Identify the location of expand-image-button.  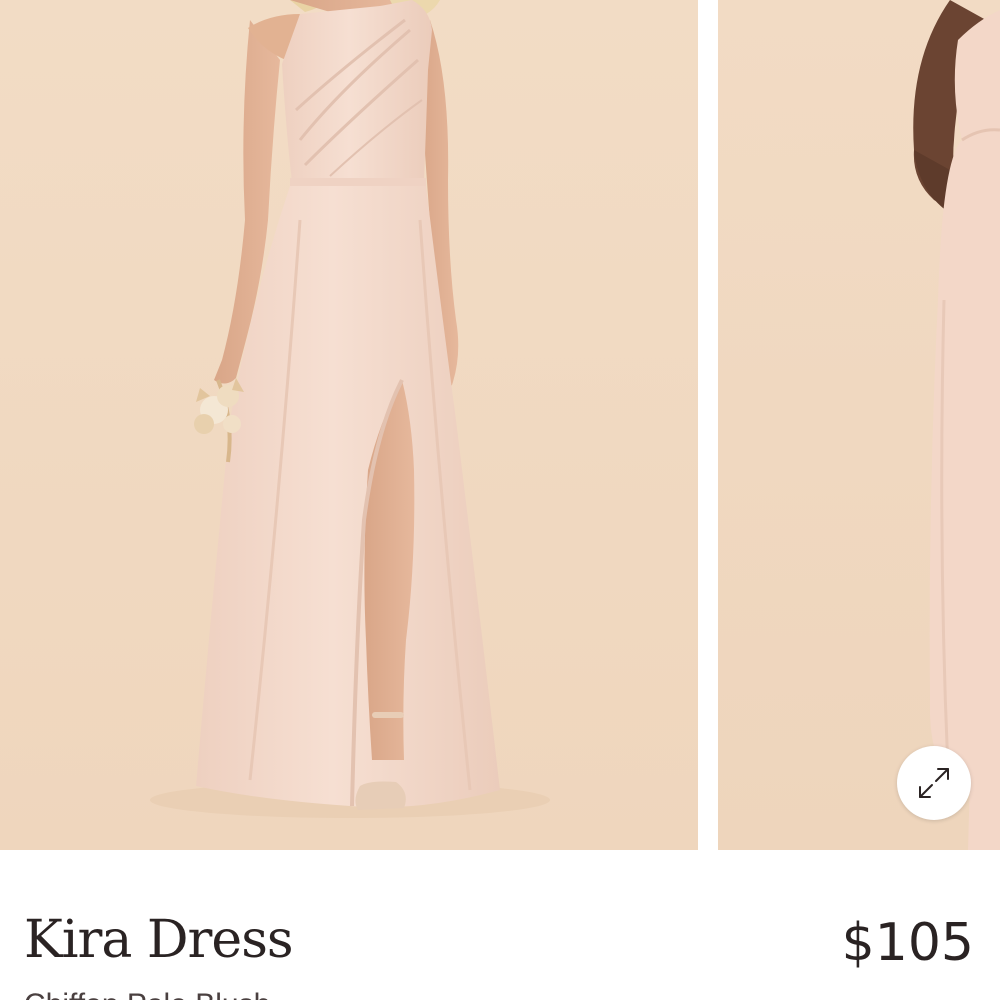
(934, 783).